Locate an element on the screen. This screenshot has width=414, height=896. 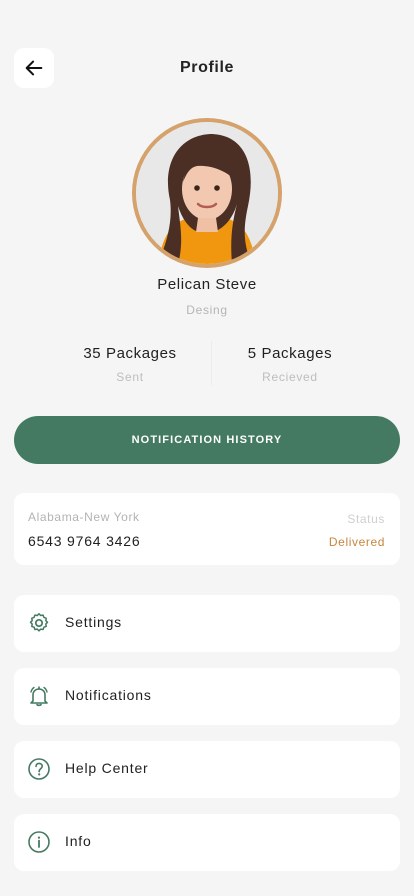
arrow-left-icon is located at coordinates (34, 68).